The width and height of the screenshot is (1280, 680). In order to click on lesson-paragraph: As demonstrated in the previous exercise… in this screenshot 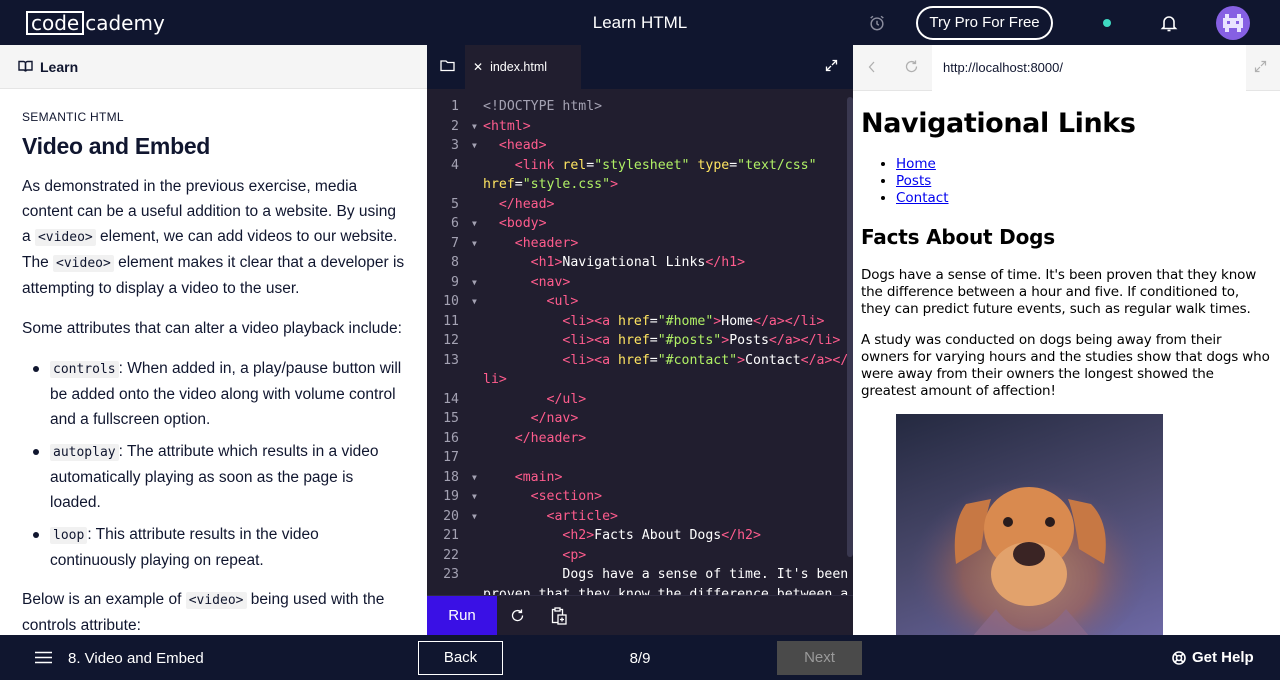, I will do `click(213, 237)`.